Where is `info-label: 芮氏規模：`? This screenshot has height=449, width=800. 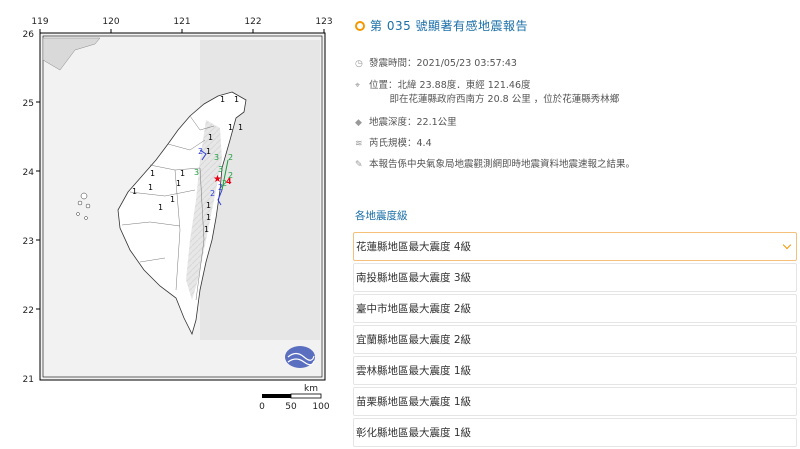
info-label: 芮氏規模： is located at coordinates (393, 143).